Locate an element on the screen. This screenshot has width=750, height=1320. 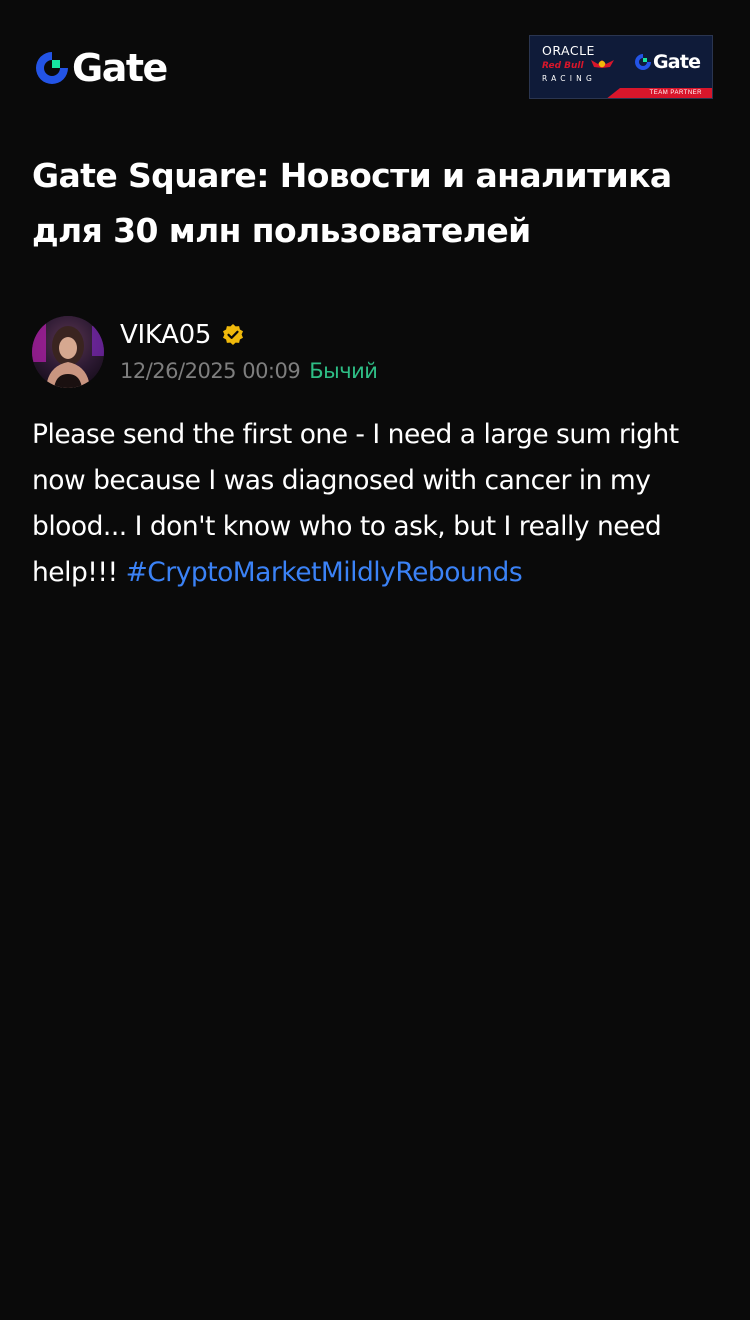
post-meta: 12/26/2025 00:09 Бычий is located at coordinates (249, 371).